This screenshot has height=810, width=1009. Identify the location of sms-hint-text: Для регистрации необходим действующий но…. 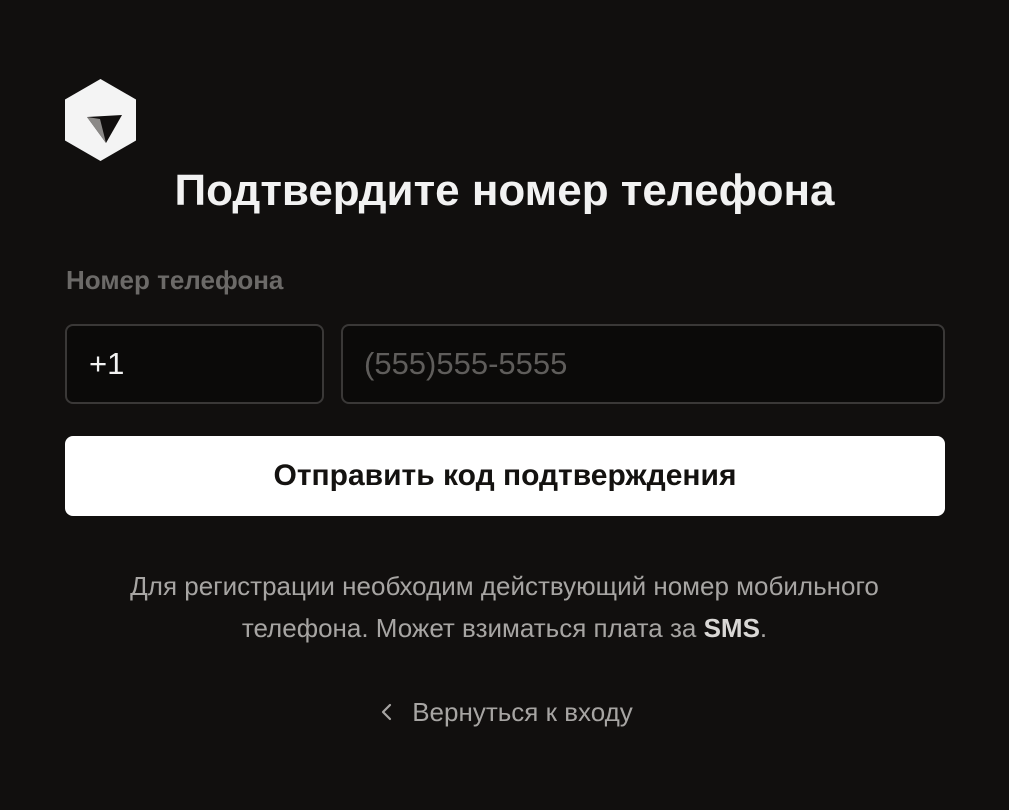
(504, 607).